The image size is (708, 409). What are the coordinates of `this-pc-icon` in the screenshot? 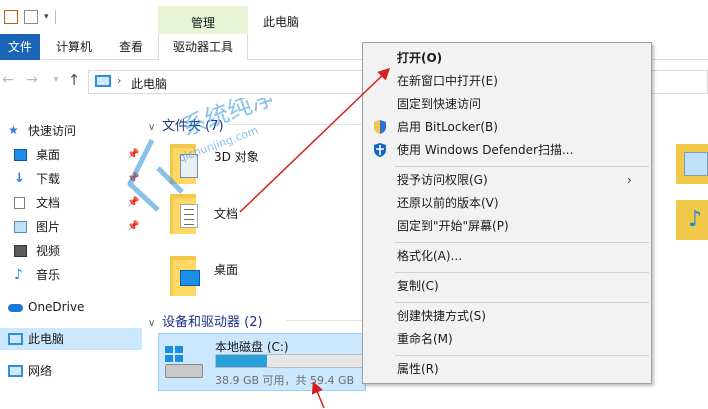 It's located at (103, 81).